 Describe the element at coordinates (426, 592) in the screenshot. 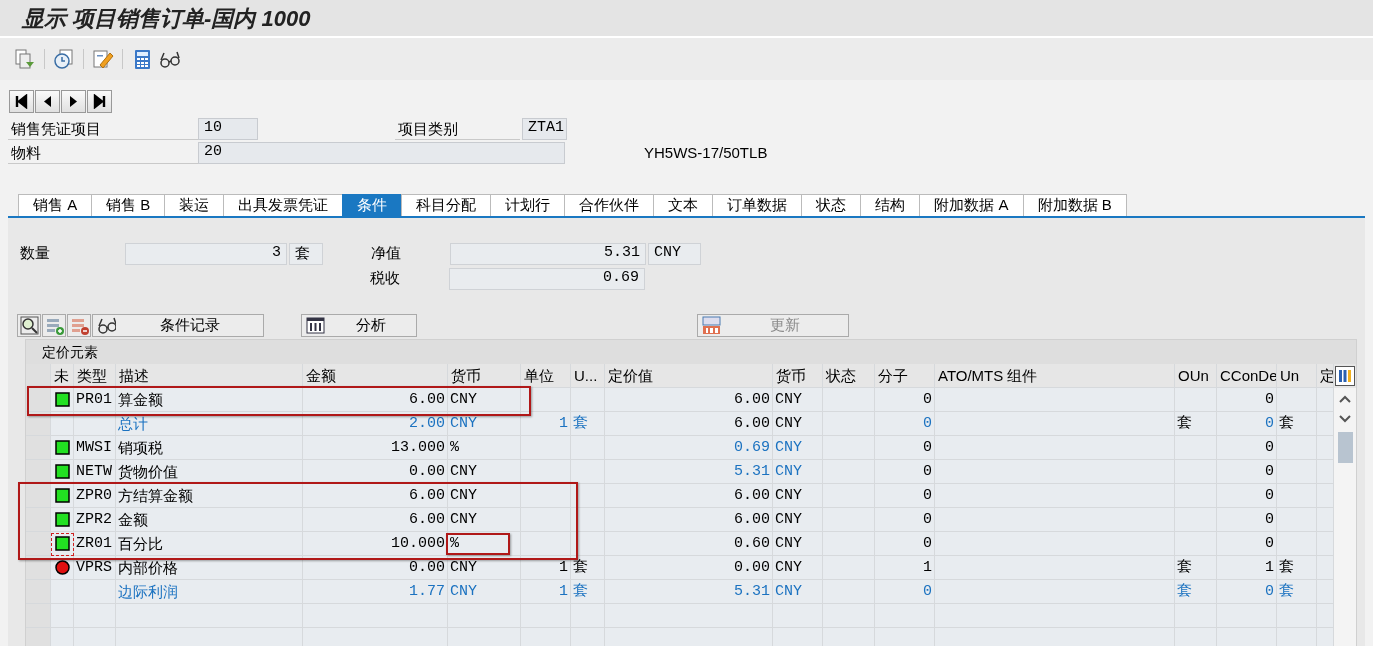

I see `table-cell-text: 1.77` at that location.